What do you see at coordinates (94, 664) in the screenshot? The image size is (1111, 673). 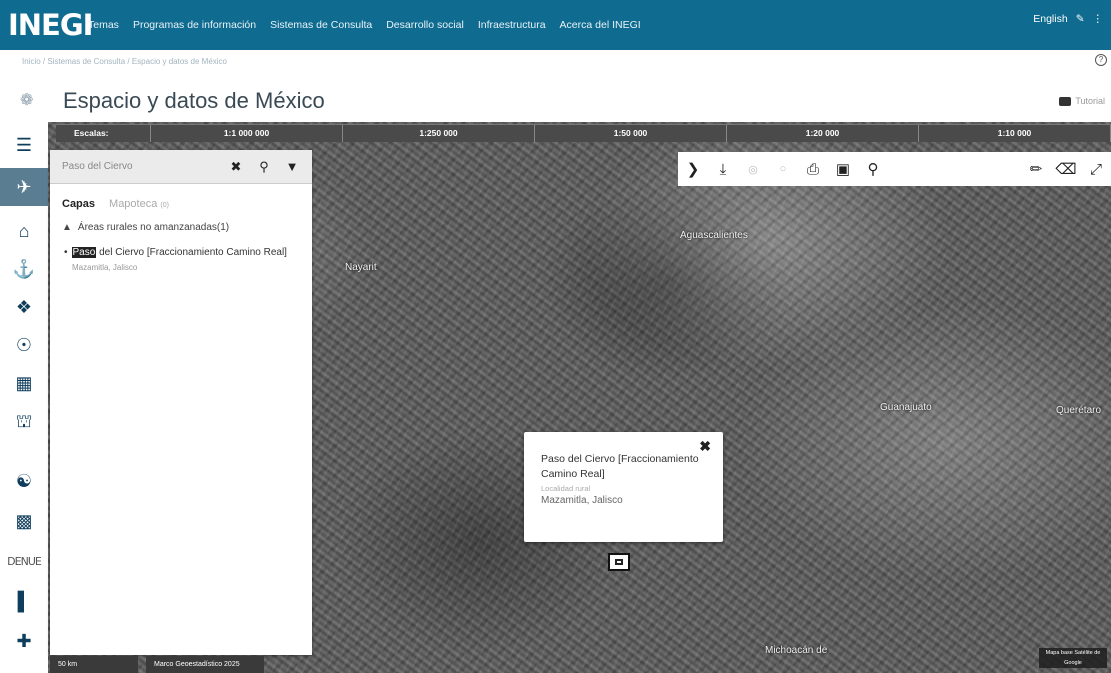 I see `map-scale: 50 km` at bounding box center [94, 664].